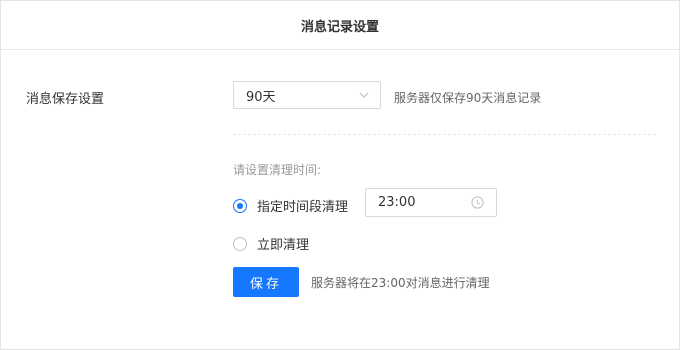  I want to click on retention-selected-value: 90天, so click(261, 97).